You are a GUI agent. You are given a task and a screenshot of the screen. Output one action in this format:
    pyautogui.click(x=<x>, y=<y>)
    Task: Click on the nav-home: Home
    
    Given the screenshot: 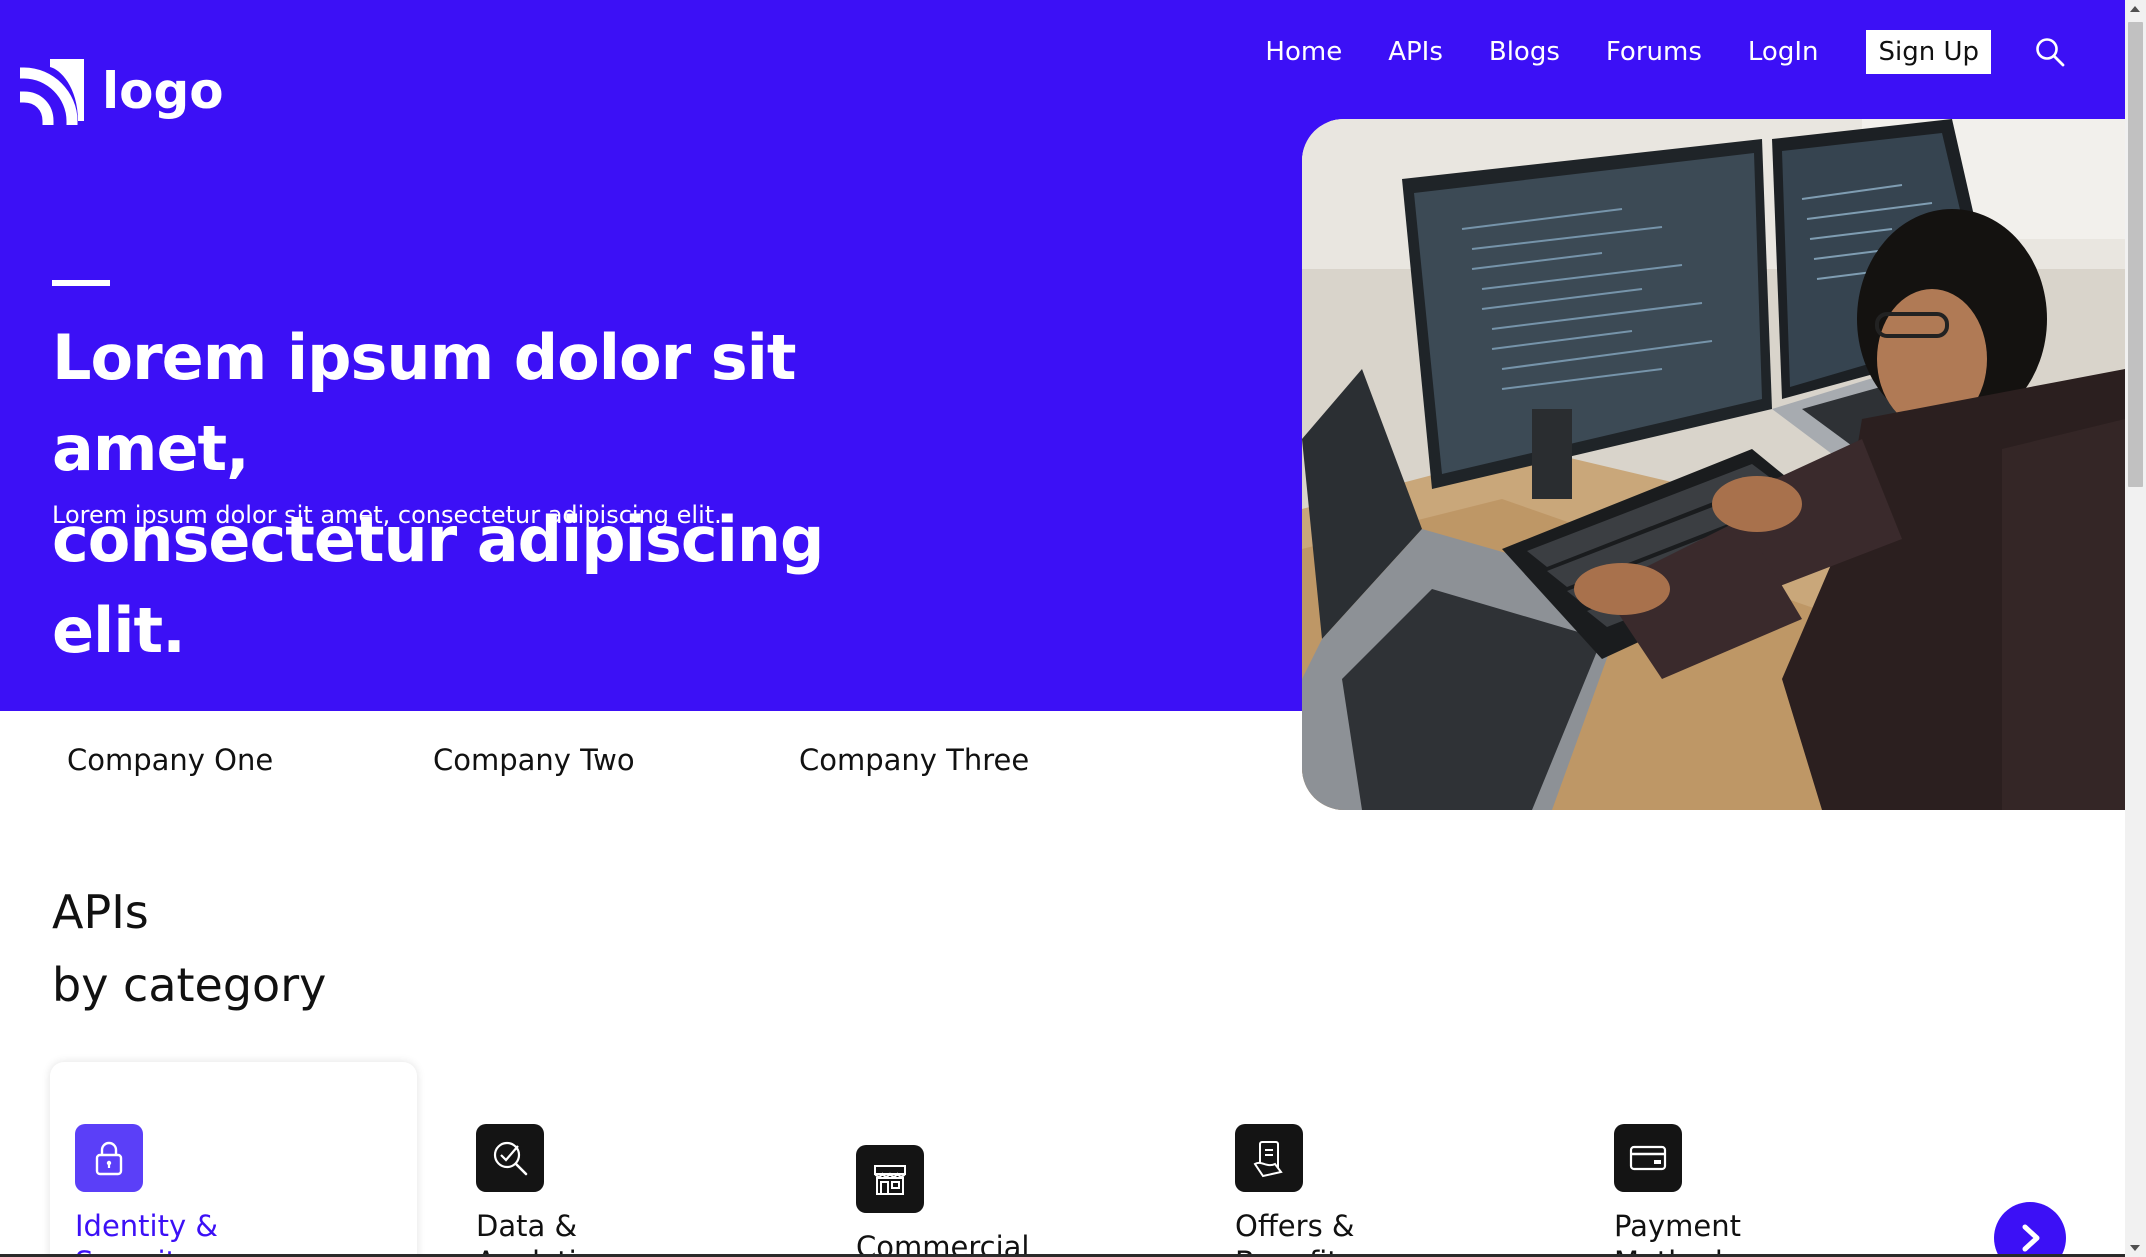 What is the action you would take?
    pyautogui.click(x=1303, y=52)
    